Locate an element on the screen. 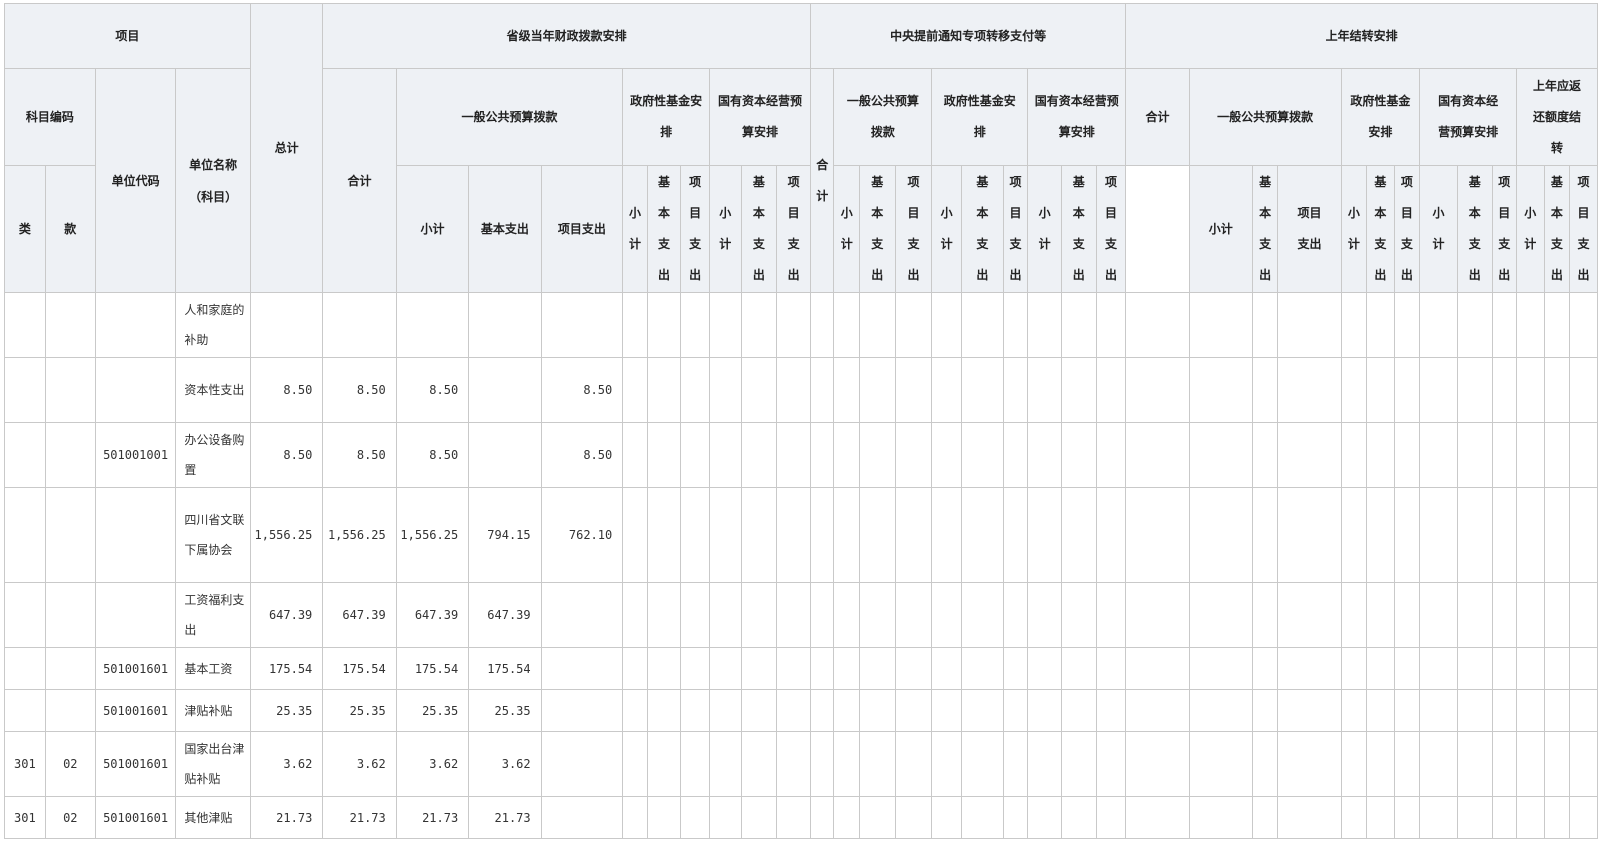 The height and width of the screenshot is (853, 1600). basic-cell: 21.73 is located at coordinates (505, 817).